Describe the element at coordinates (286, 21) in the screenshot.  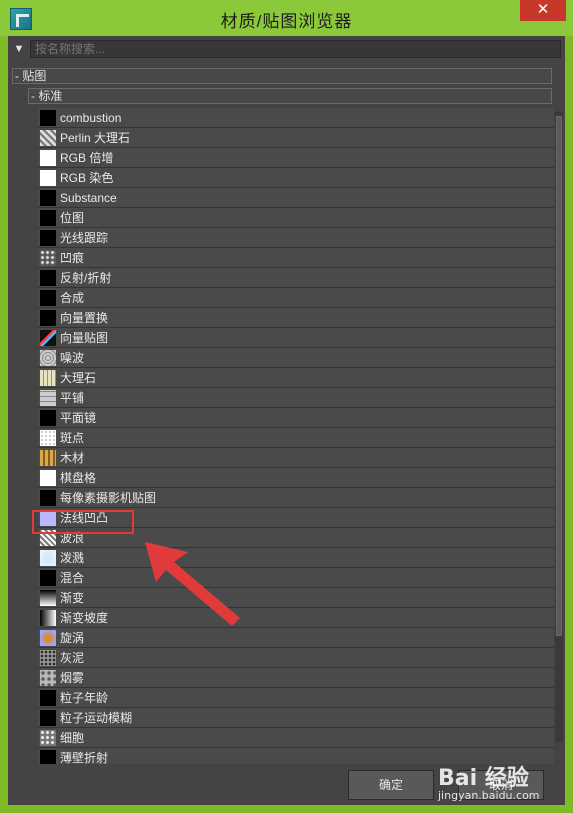
I see `window-title: 材质/贴图浏览器` at that location.